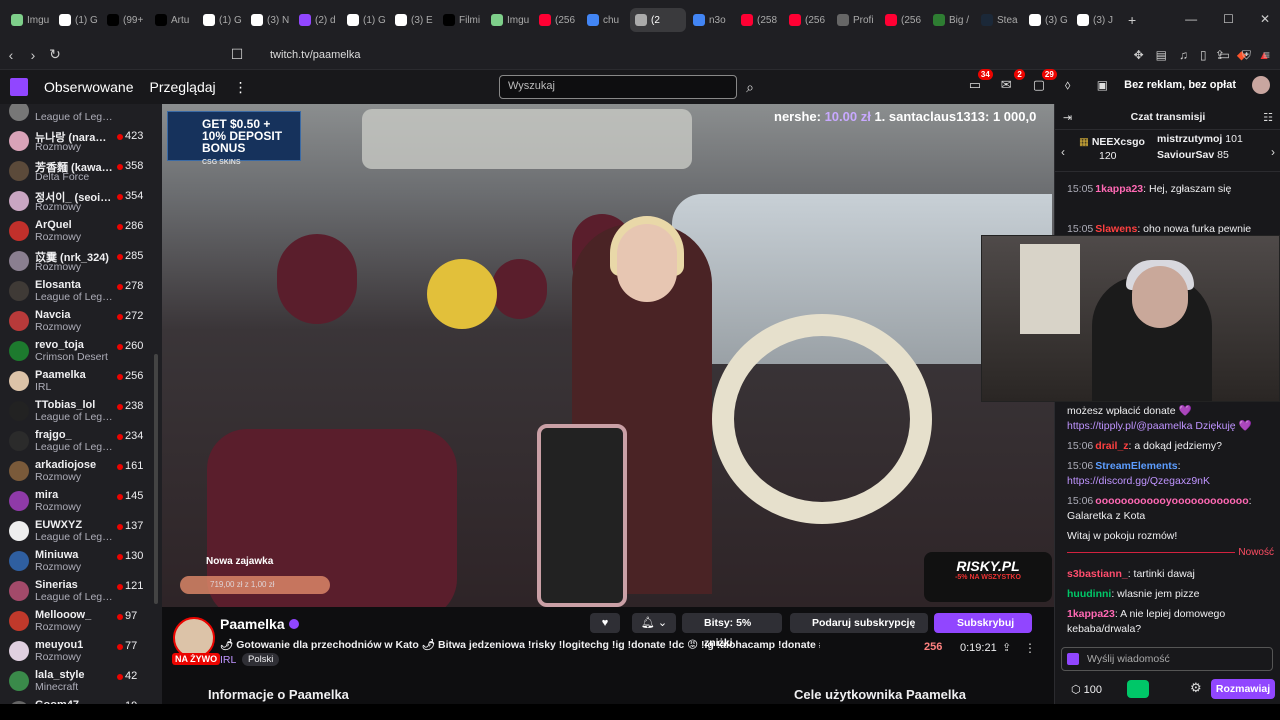 The image size is (1280, 720). Describe the element at coordinates (241, 87) in the screenshot. I see `more-menu-icon: ⋮` at that location.